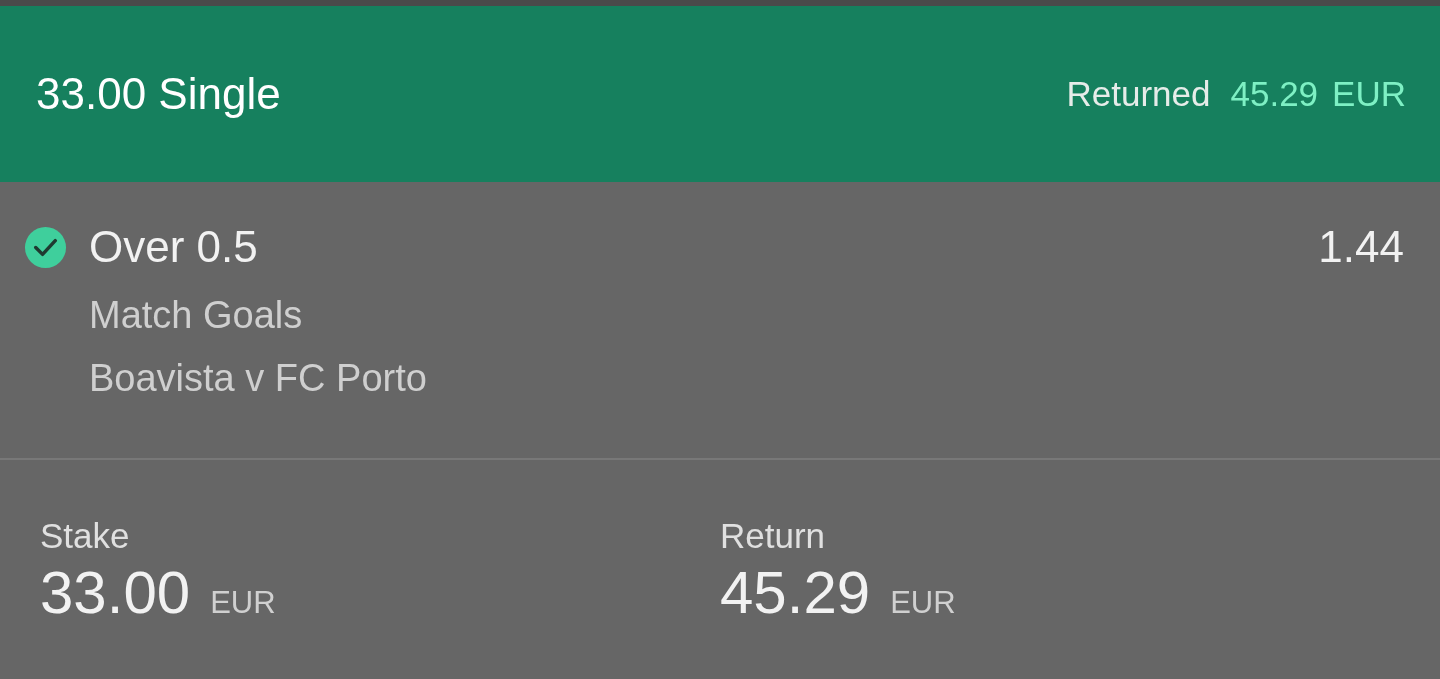  I want to click on total-value: 33.00, so click(115, 592).